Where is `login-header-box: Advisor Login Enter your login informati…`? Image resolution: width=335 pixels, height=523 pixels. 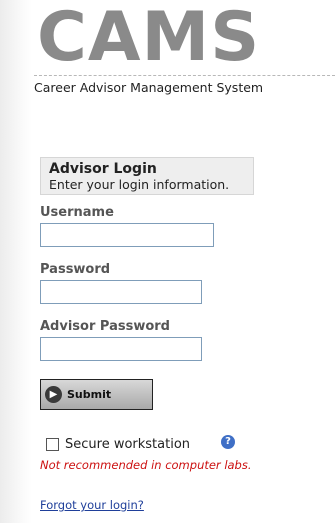 login-header-box: Advisor Login Enter your login informati… is located at coordinates (147, 176).